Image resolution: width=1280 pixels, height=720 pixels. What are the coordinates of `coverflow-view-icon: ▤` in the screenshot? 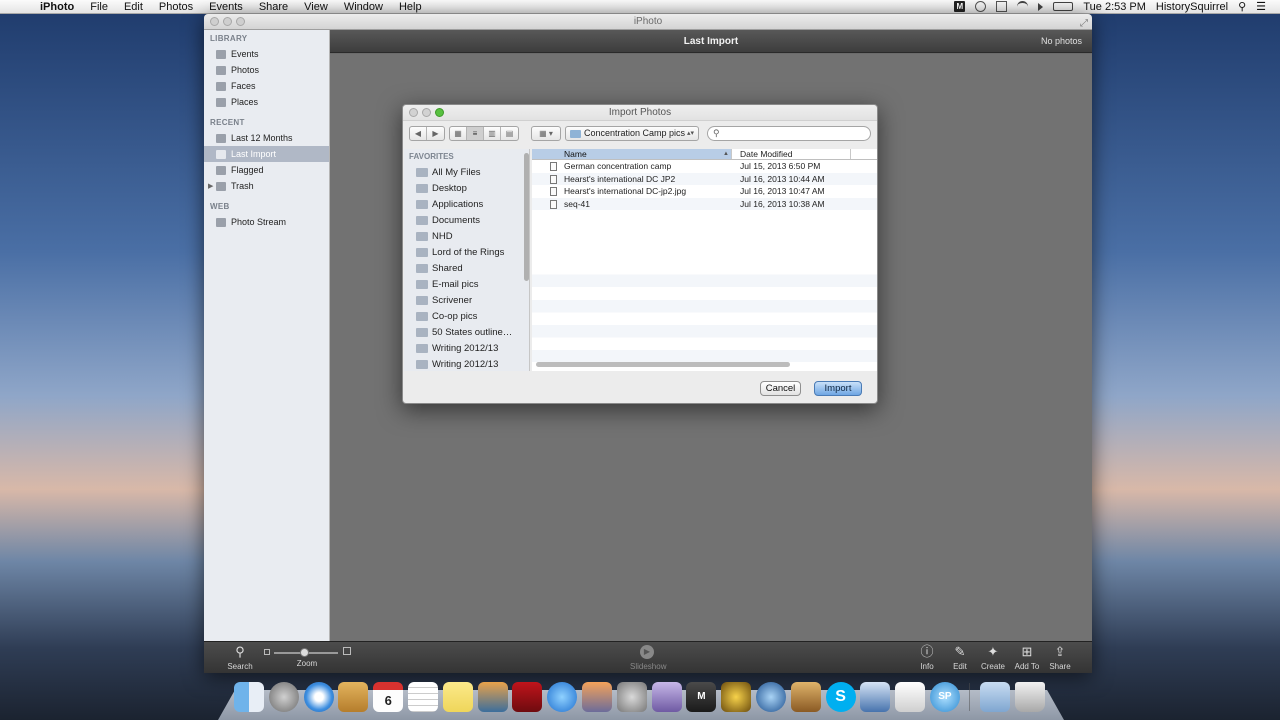 It's located at (509, 133).